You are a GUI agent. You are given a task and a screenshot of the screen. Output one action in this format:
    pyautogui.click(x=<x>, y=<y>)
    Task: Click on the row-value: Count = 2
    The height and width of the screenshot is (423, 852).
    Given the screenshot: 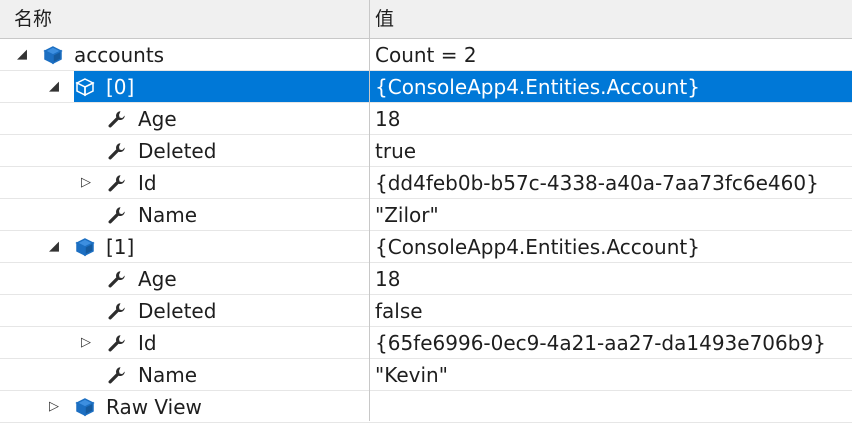 What is the action you would take?
    pyautogui.click(x=426, y=55)
    